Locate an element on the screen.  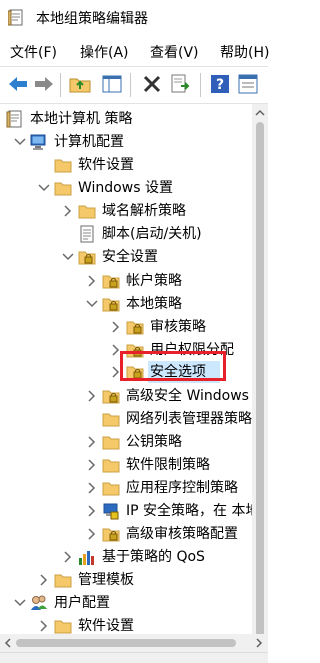
tree-node-label: 管理模板 is located at coordinates (106, 580).